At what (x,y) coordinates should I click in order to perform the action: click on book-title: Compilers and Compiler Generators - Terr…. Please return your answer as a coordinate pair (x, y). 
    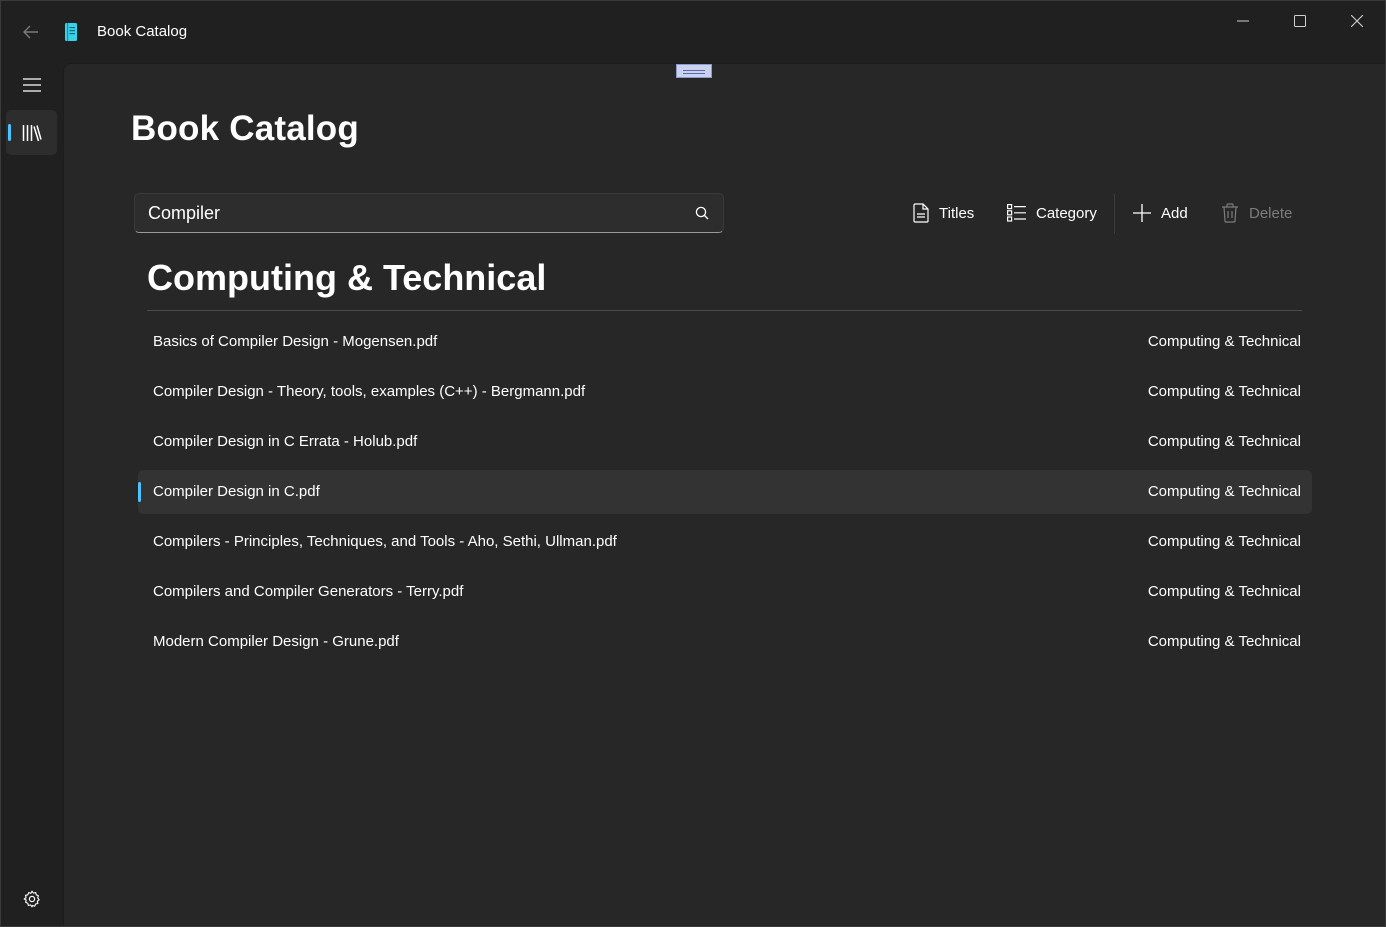
    Looking at the image, I should click on (308, 591).